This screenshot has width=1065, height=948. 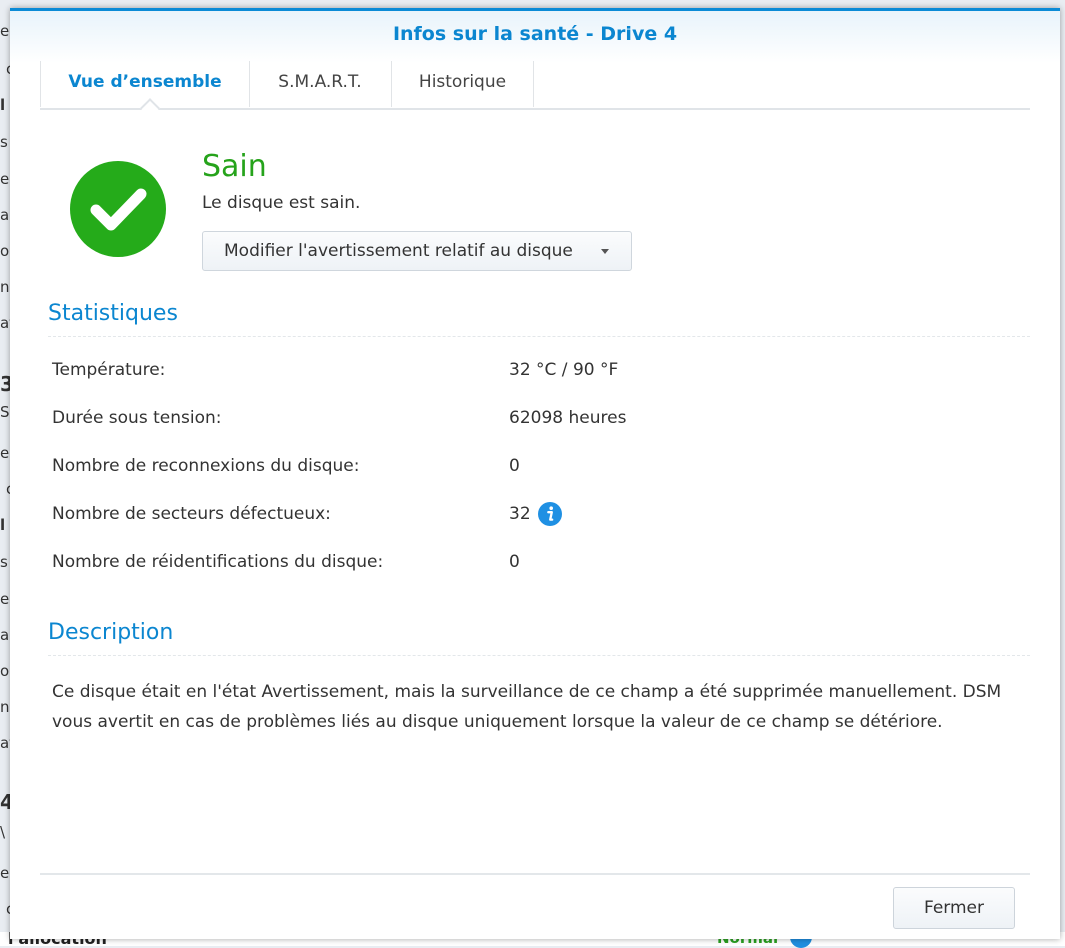 What do you see at coordinates (191, 514) in the screenshot?
I see `stat-label-bad-sectors: Nombre de secteurs défectueux:` at bounding box center [191, 514].